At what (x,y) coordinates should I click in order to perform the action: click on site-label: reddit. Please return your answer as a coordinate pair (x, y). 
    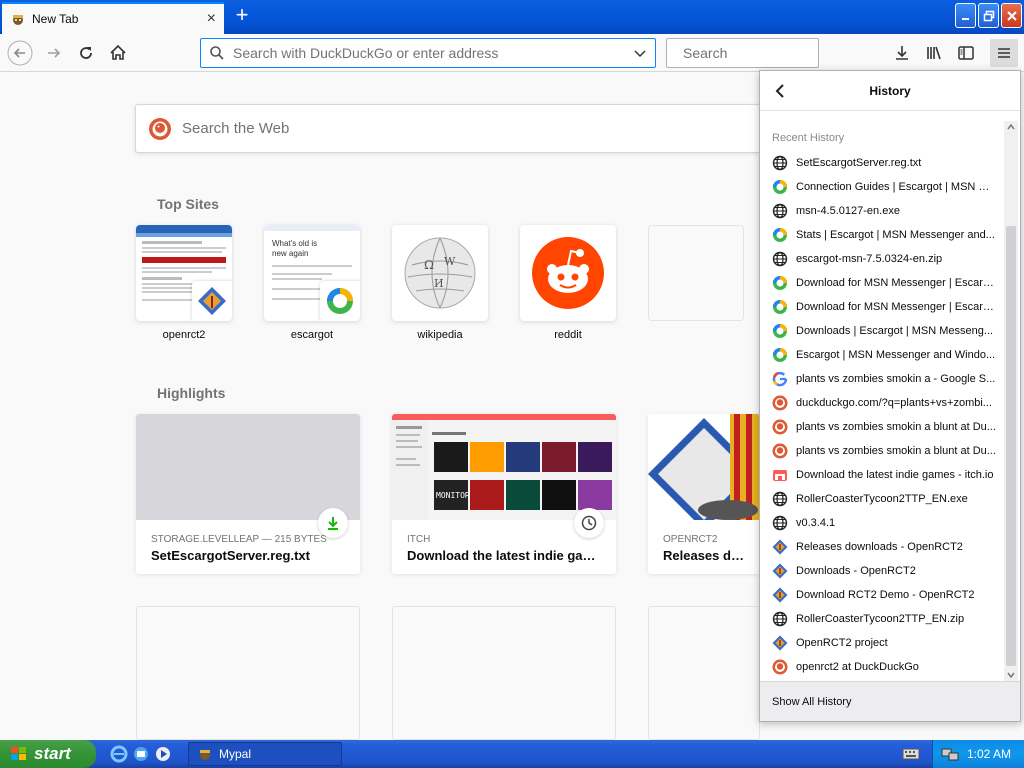
    Looking at the image, I should click on (568, 335).